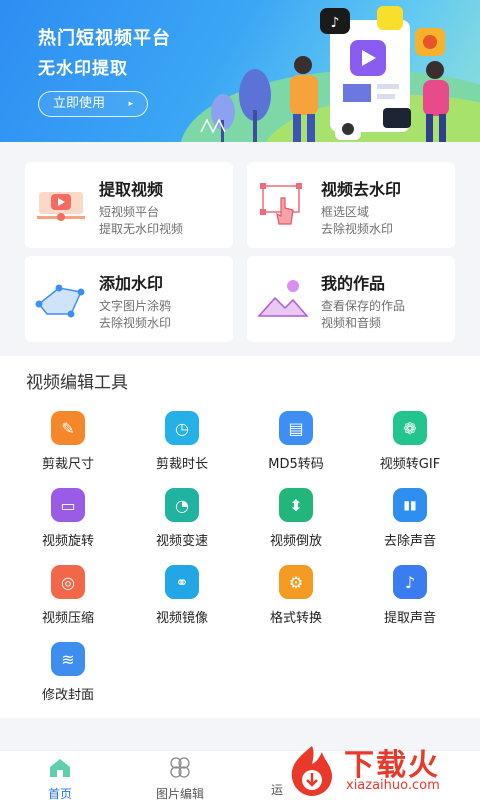  What do you see at coordinates (295, 541) in the screenshot?
I see `tool-label: 视频倒放` at bounding box center [295, 541].